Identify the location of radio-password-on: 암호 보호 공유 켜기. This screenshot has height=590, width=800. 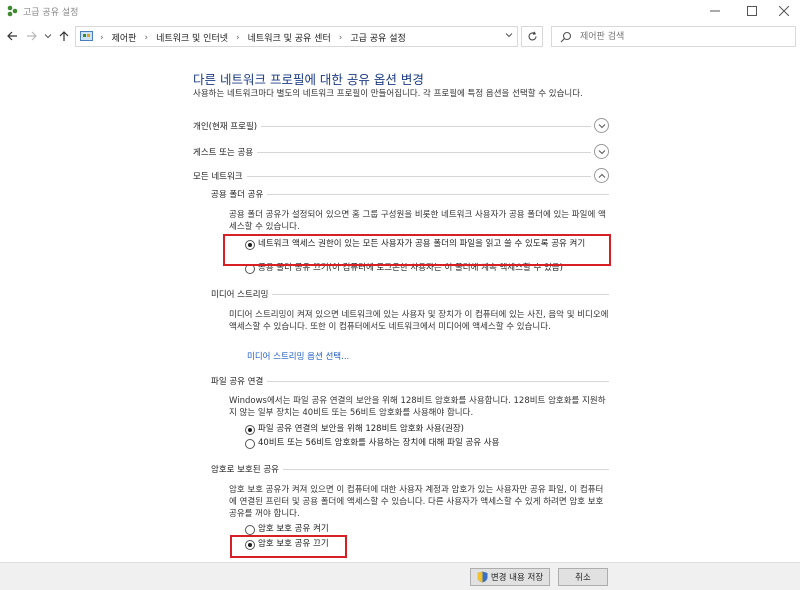
(287, 529).